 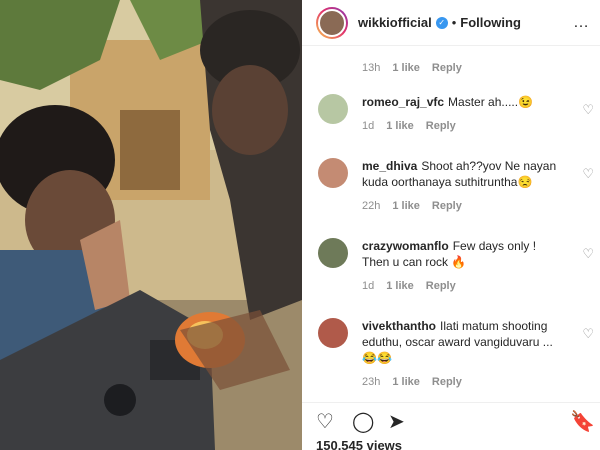 I want to click on comment-bubble-icon: ◯, so click(x=363, y=421).